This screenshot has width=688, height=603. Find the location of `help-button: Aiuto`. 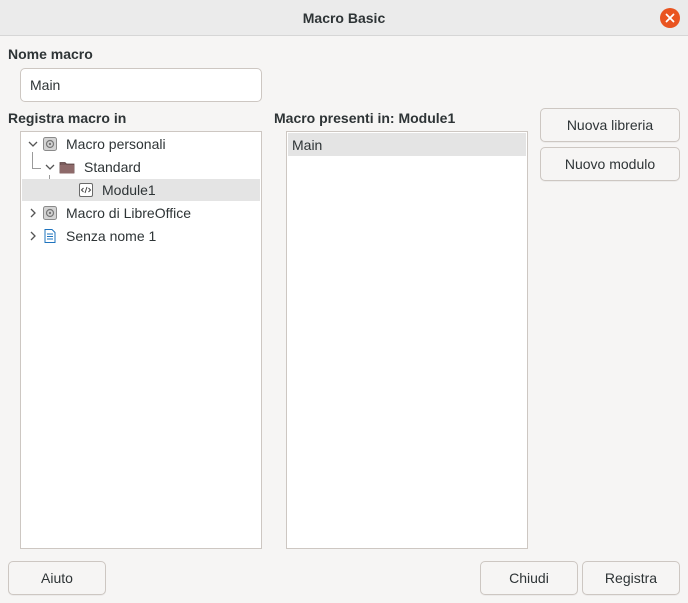

help-button: Aiuto is located at coordinates (57, 578).